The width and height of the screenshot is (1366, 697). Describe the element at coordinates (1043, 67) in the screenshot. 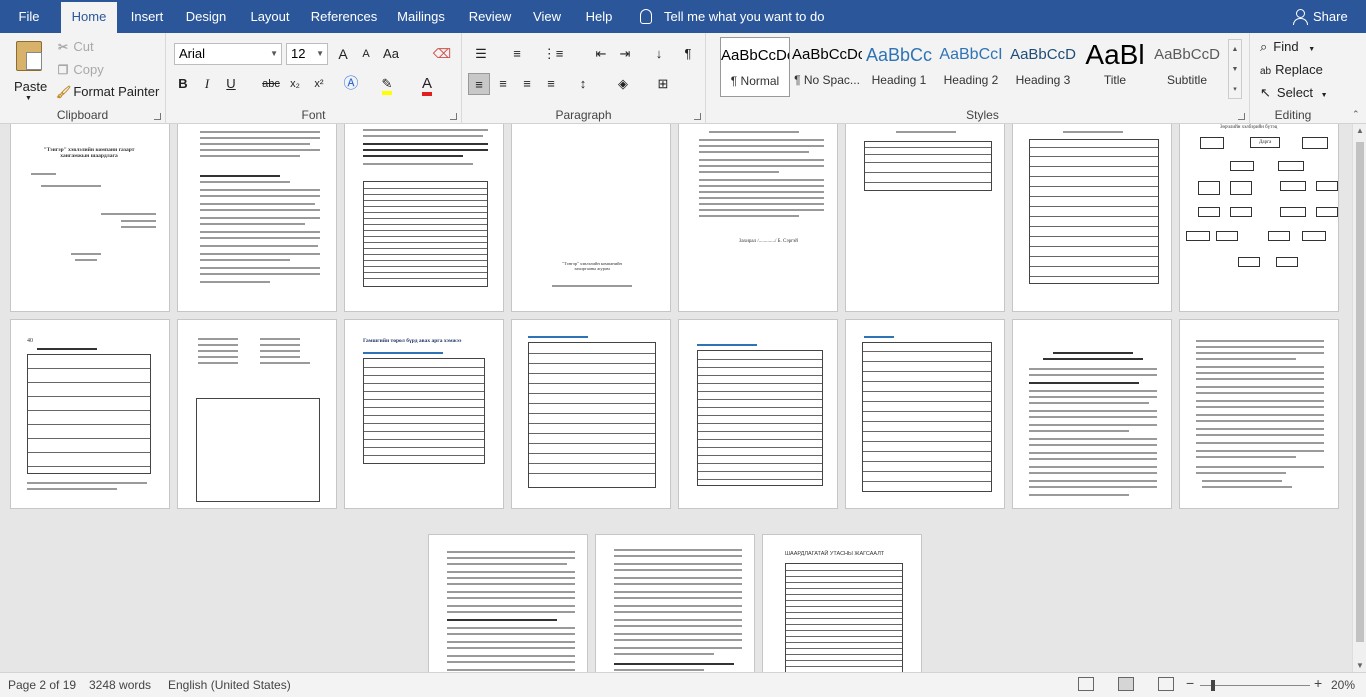

I see `style-heading-3: AaBbCcD Heading 3` at that location.